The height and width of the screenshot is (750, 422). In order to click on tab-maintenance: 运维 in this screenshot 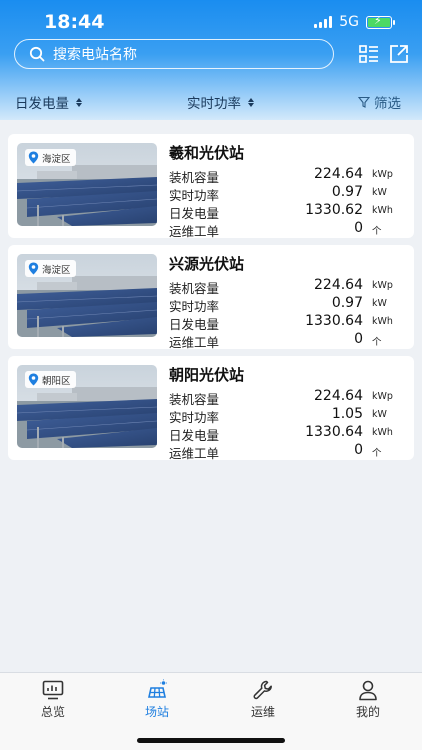, I will do `click(263, 699)`.